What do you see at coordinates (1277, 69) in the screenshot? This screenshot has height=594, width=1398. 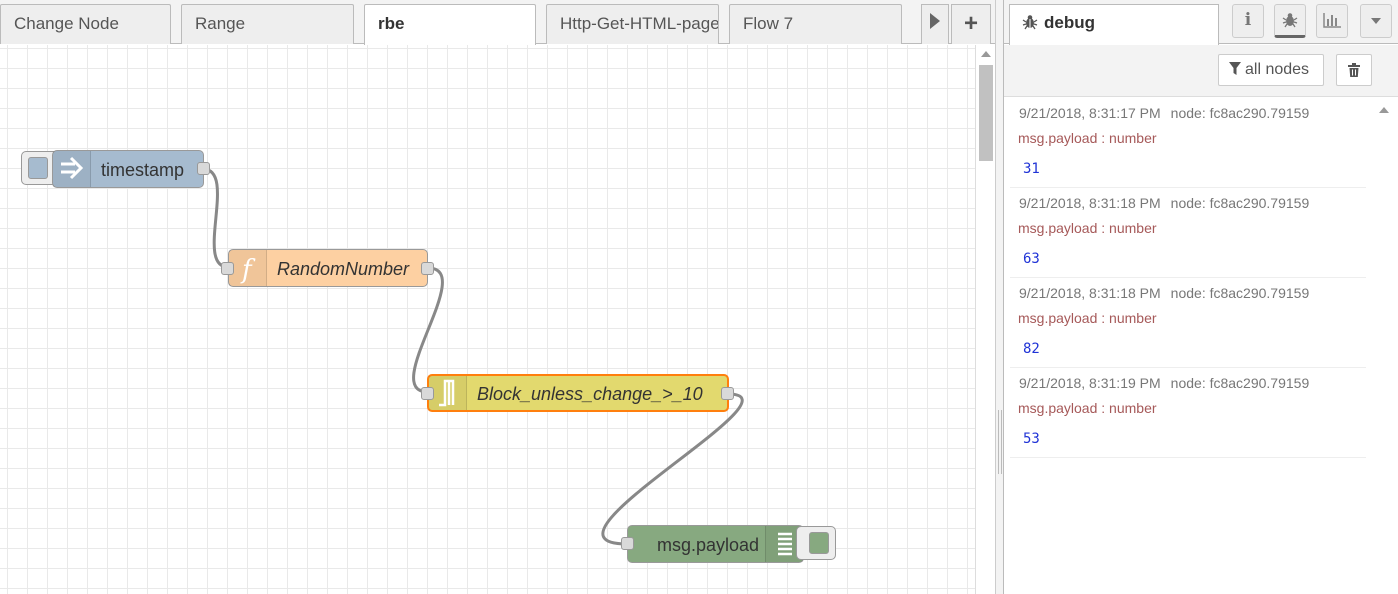 I see `filter-label: all nodes` at bounding box center [1277, 69].